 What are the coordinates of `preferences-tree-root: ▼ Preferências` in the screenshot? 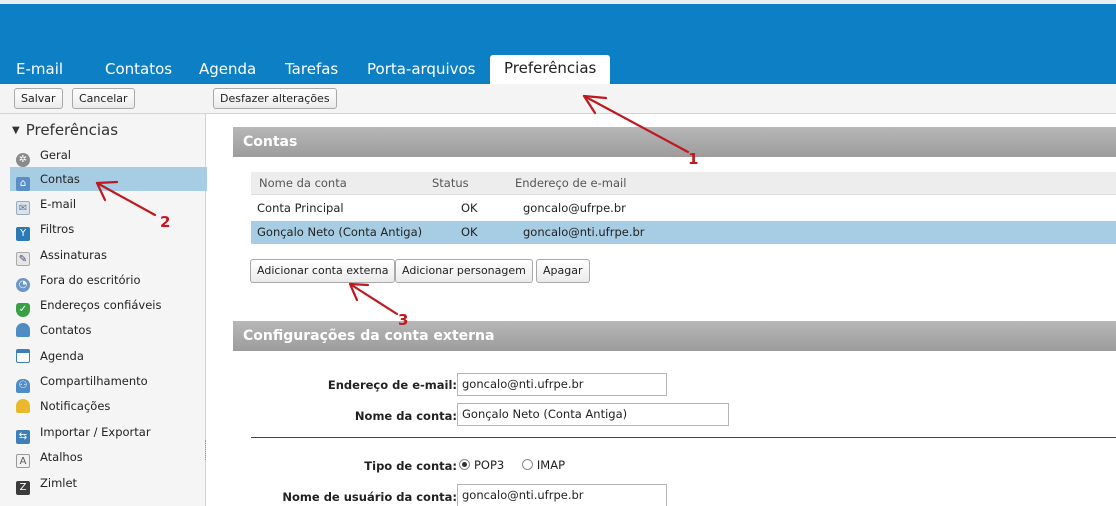 It's located at (65, 130).